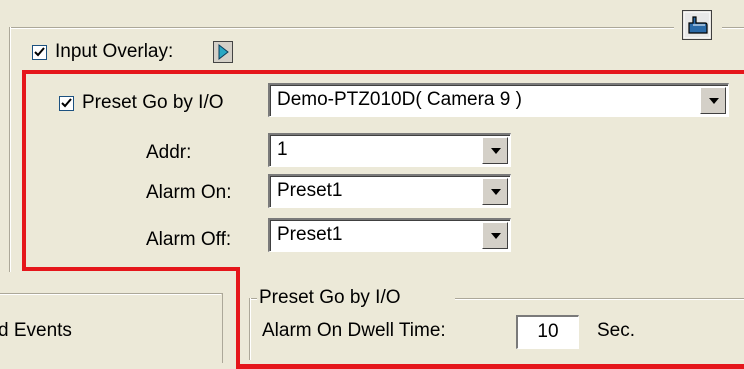  I want to click on alarm-on-select-value: Preset1, so click(310, 190).